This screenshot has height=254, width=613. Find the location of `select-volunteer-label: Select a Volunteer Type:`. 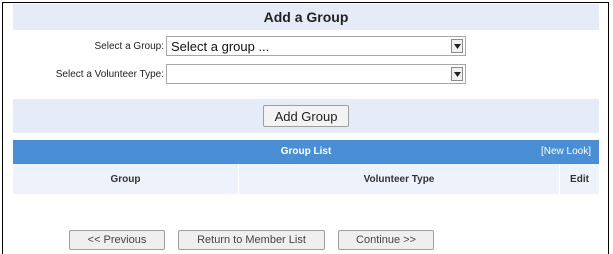

select-volunteer-label: Select a Volunteer Type: is located at coordinates (109, 74).